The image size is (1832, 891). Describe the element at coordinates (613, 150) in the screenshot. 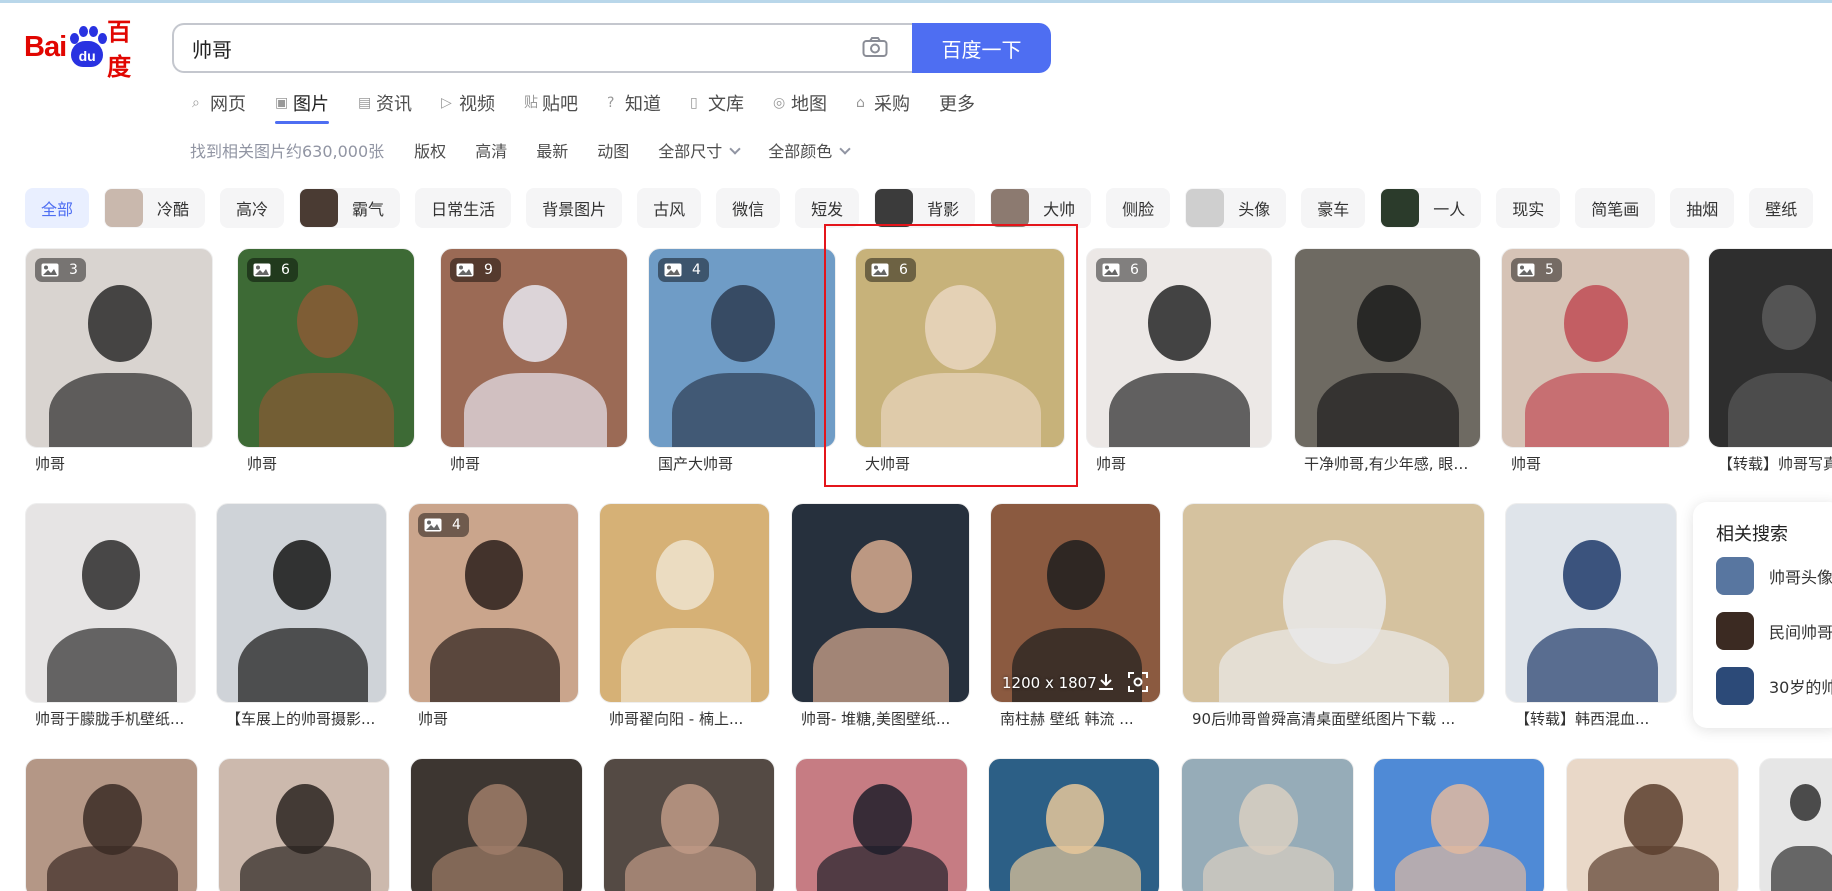

I see `filter-animated: 动图` at that location.